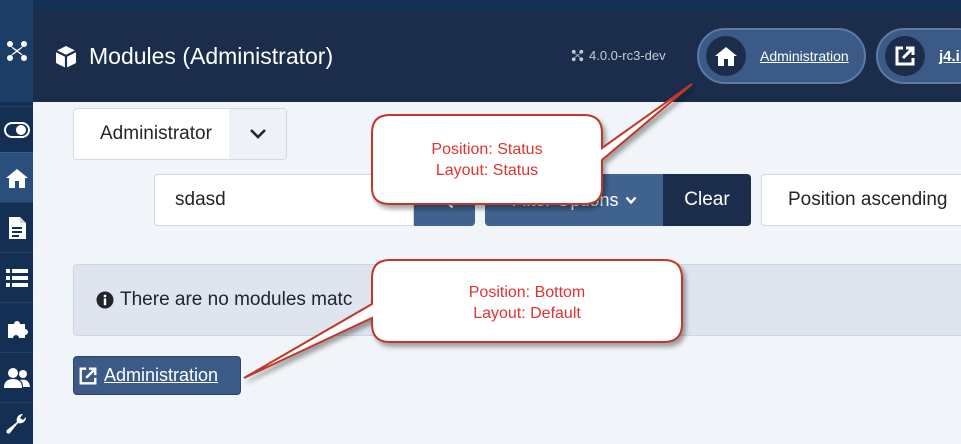 The width and height of the screenshot is (961, 444). What do you see at coordinates (105, 300) in the screenshot?
I see `info-icon` at bounding box center [105, 300].